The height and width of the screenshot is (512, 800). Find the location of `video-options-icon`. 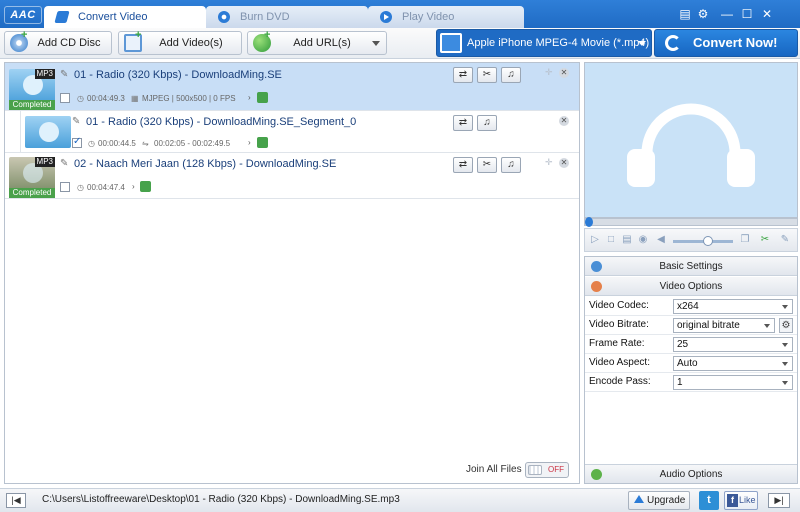

video-options-icon is located at coordinates (596, 286).